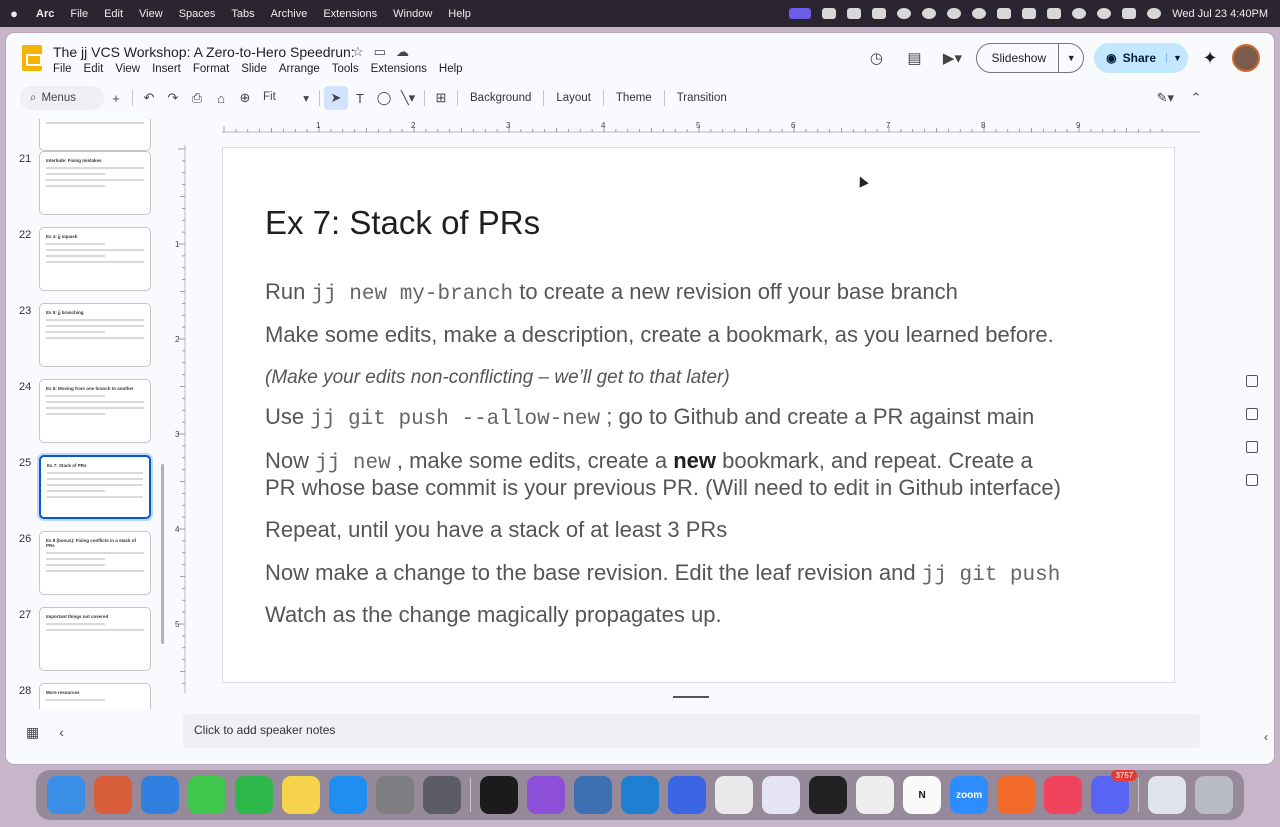  What do you see at coordinates (879, 13) in the screenshot?
I see `dropbox-icon` at bounding box center [879, 13].